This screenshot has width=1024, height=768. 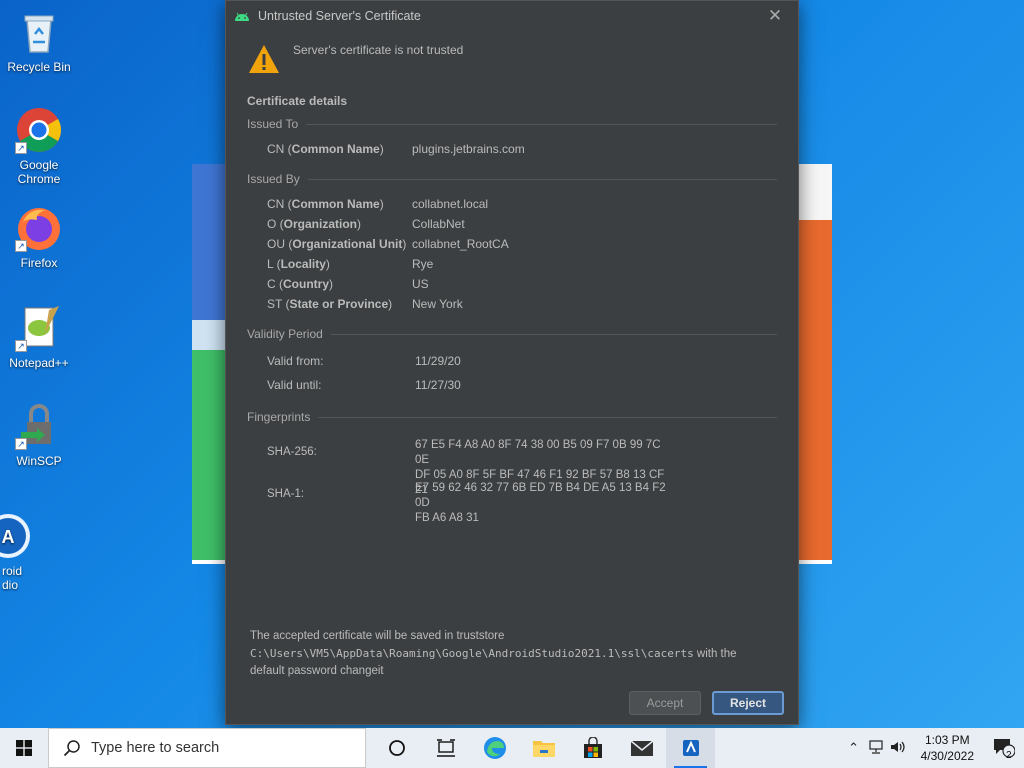 I want to click on desktop-icon-label: Notepad++, so click(x=39, y=363).